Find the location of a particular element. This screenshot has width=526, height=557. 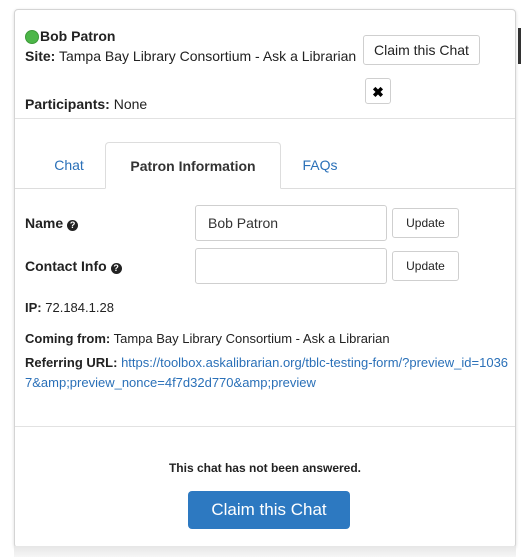

update-name-button: Update is located at coordinates (425, 223).